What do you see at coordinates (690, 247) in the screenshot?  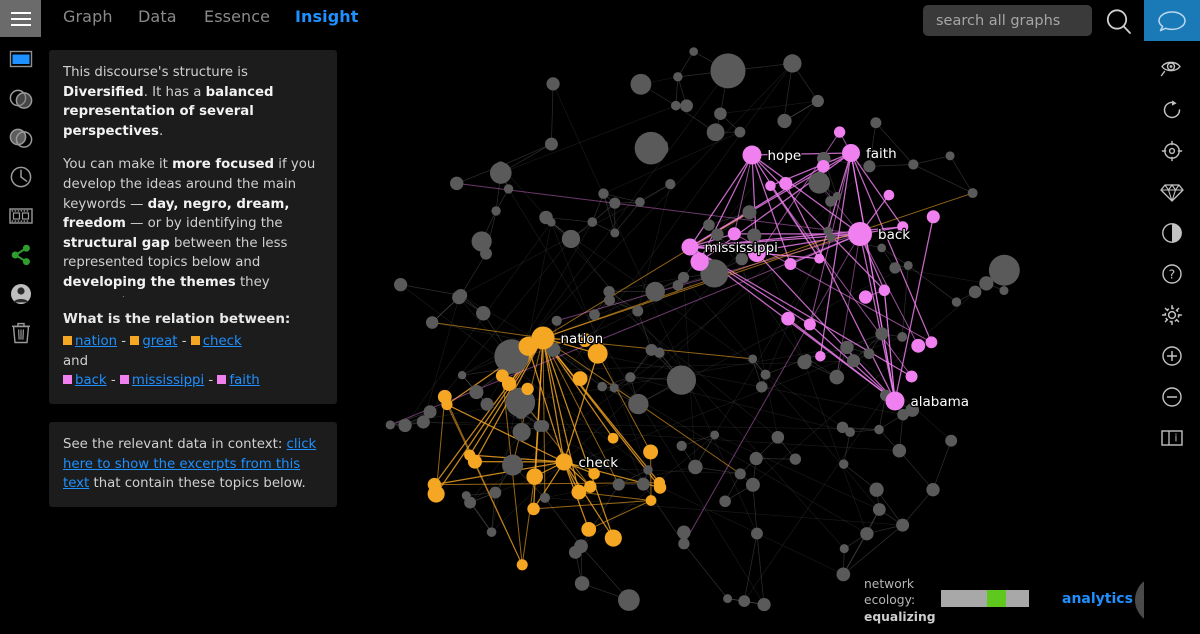 I see `graph-node-mississippi` at bounding box center [690, 247].